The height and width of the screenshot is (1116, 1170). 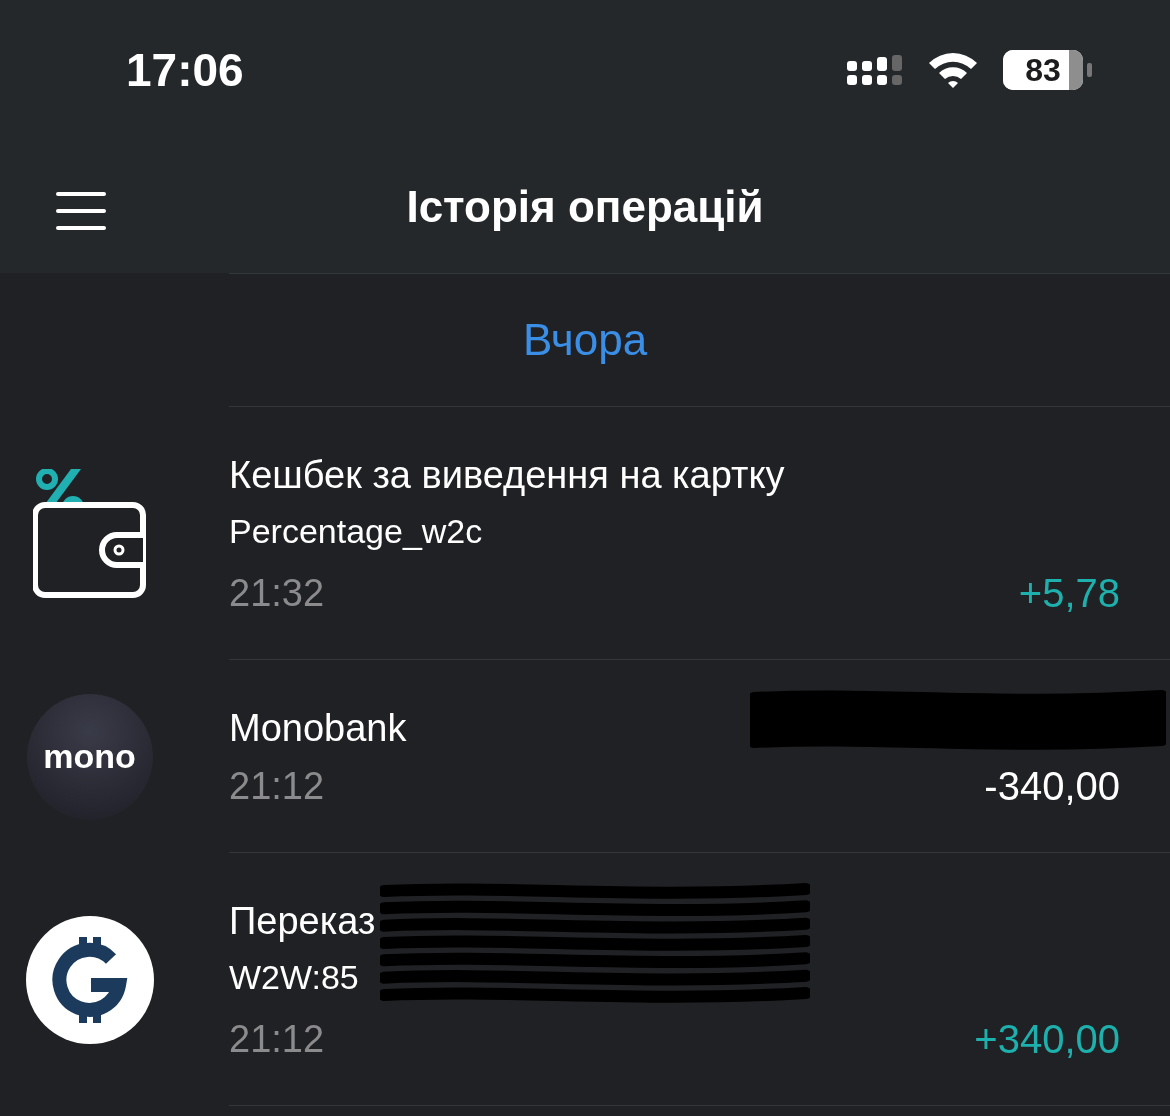 I want to click on wifi-icon, so click(x=953, y=70).